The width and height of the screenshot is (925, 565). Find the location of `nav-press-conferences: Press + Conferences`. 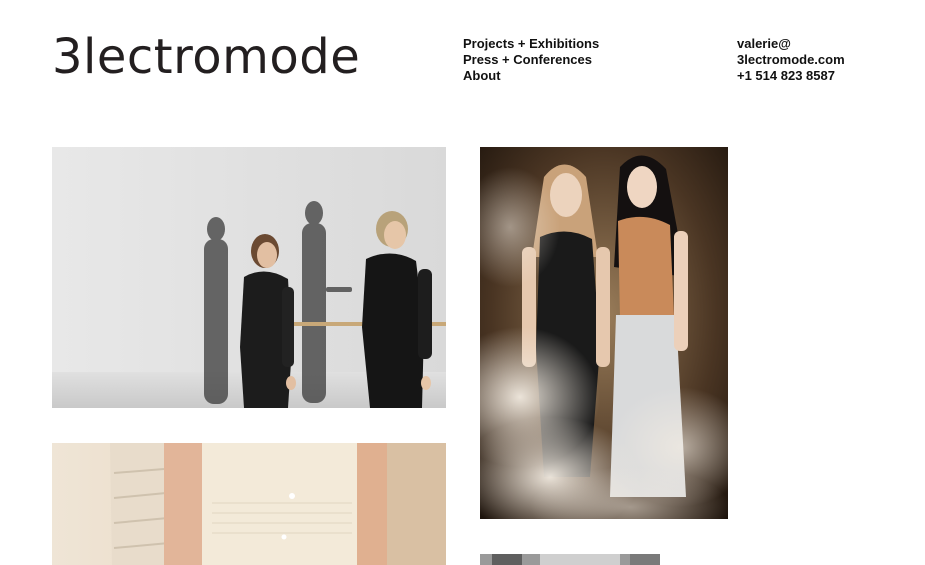

nav-press-conferences: Press + Conferences is located at coordinates (531, 60).